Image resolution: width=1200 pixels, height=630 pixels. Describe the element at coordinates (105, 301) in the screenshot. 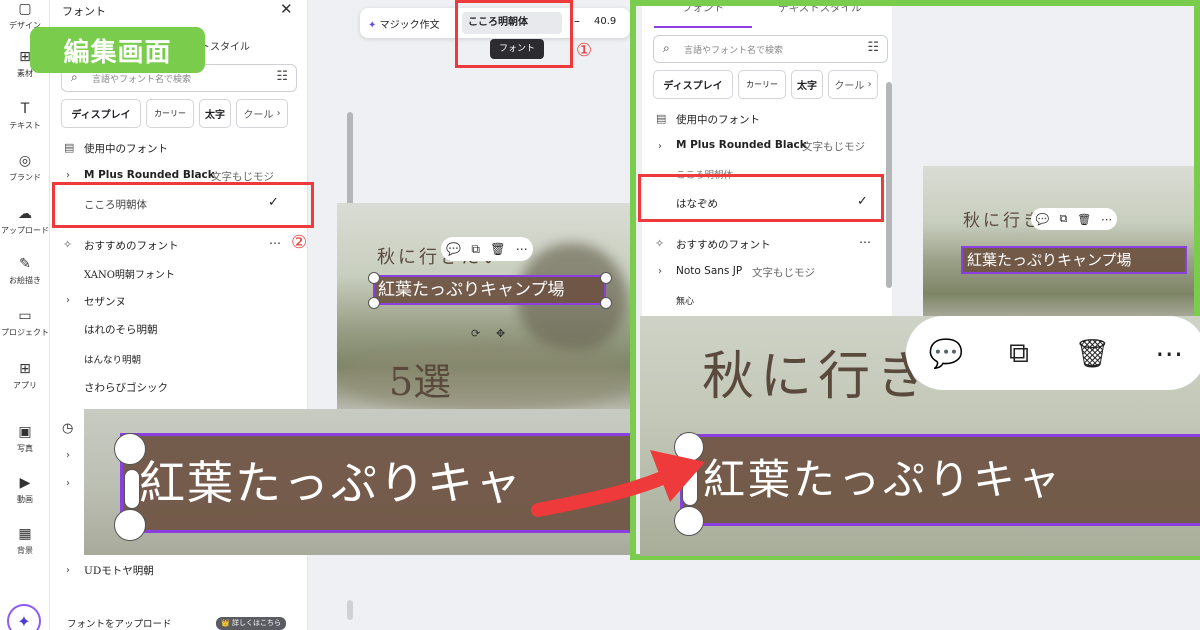

I see `font-option: セザンヌ` at that location.